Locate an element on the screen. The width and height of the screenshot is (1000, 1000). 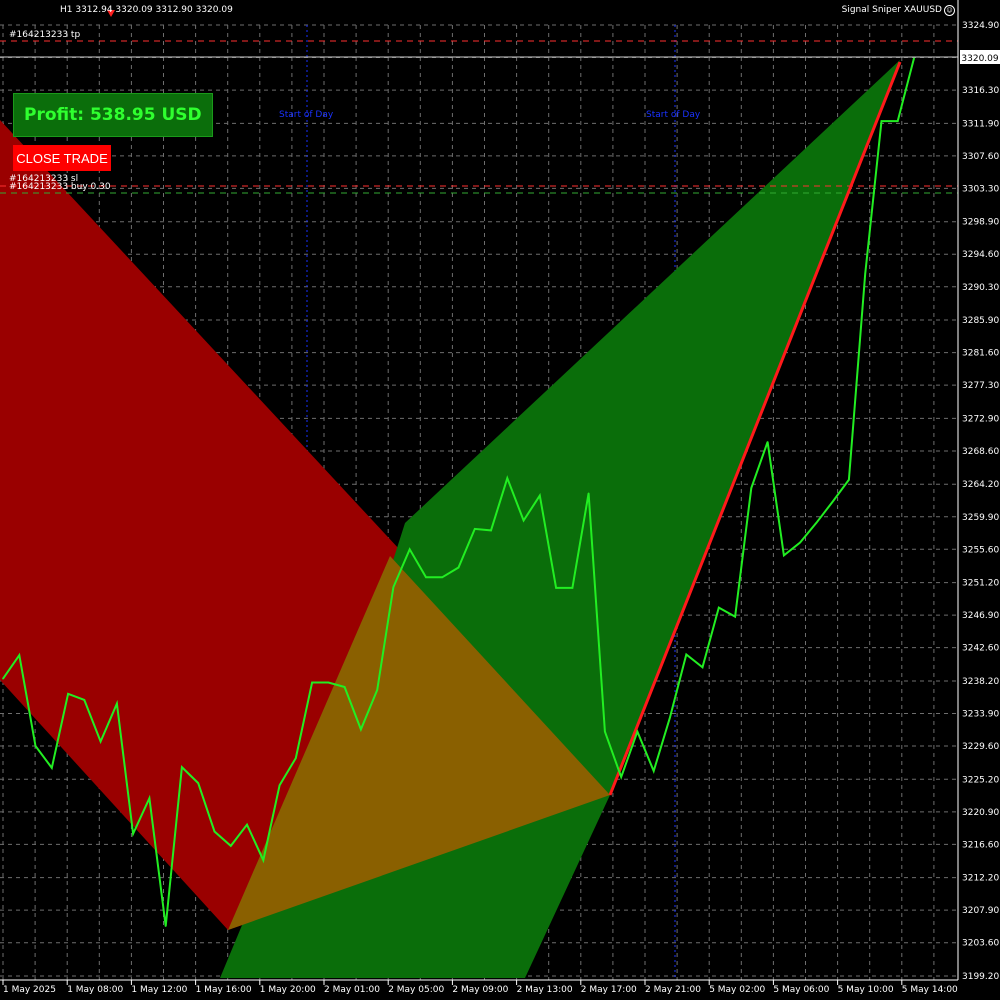
tp-order-label: #164213233 tp is located at coordinates (45, 35).